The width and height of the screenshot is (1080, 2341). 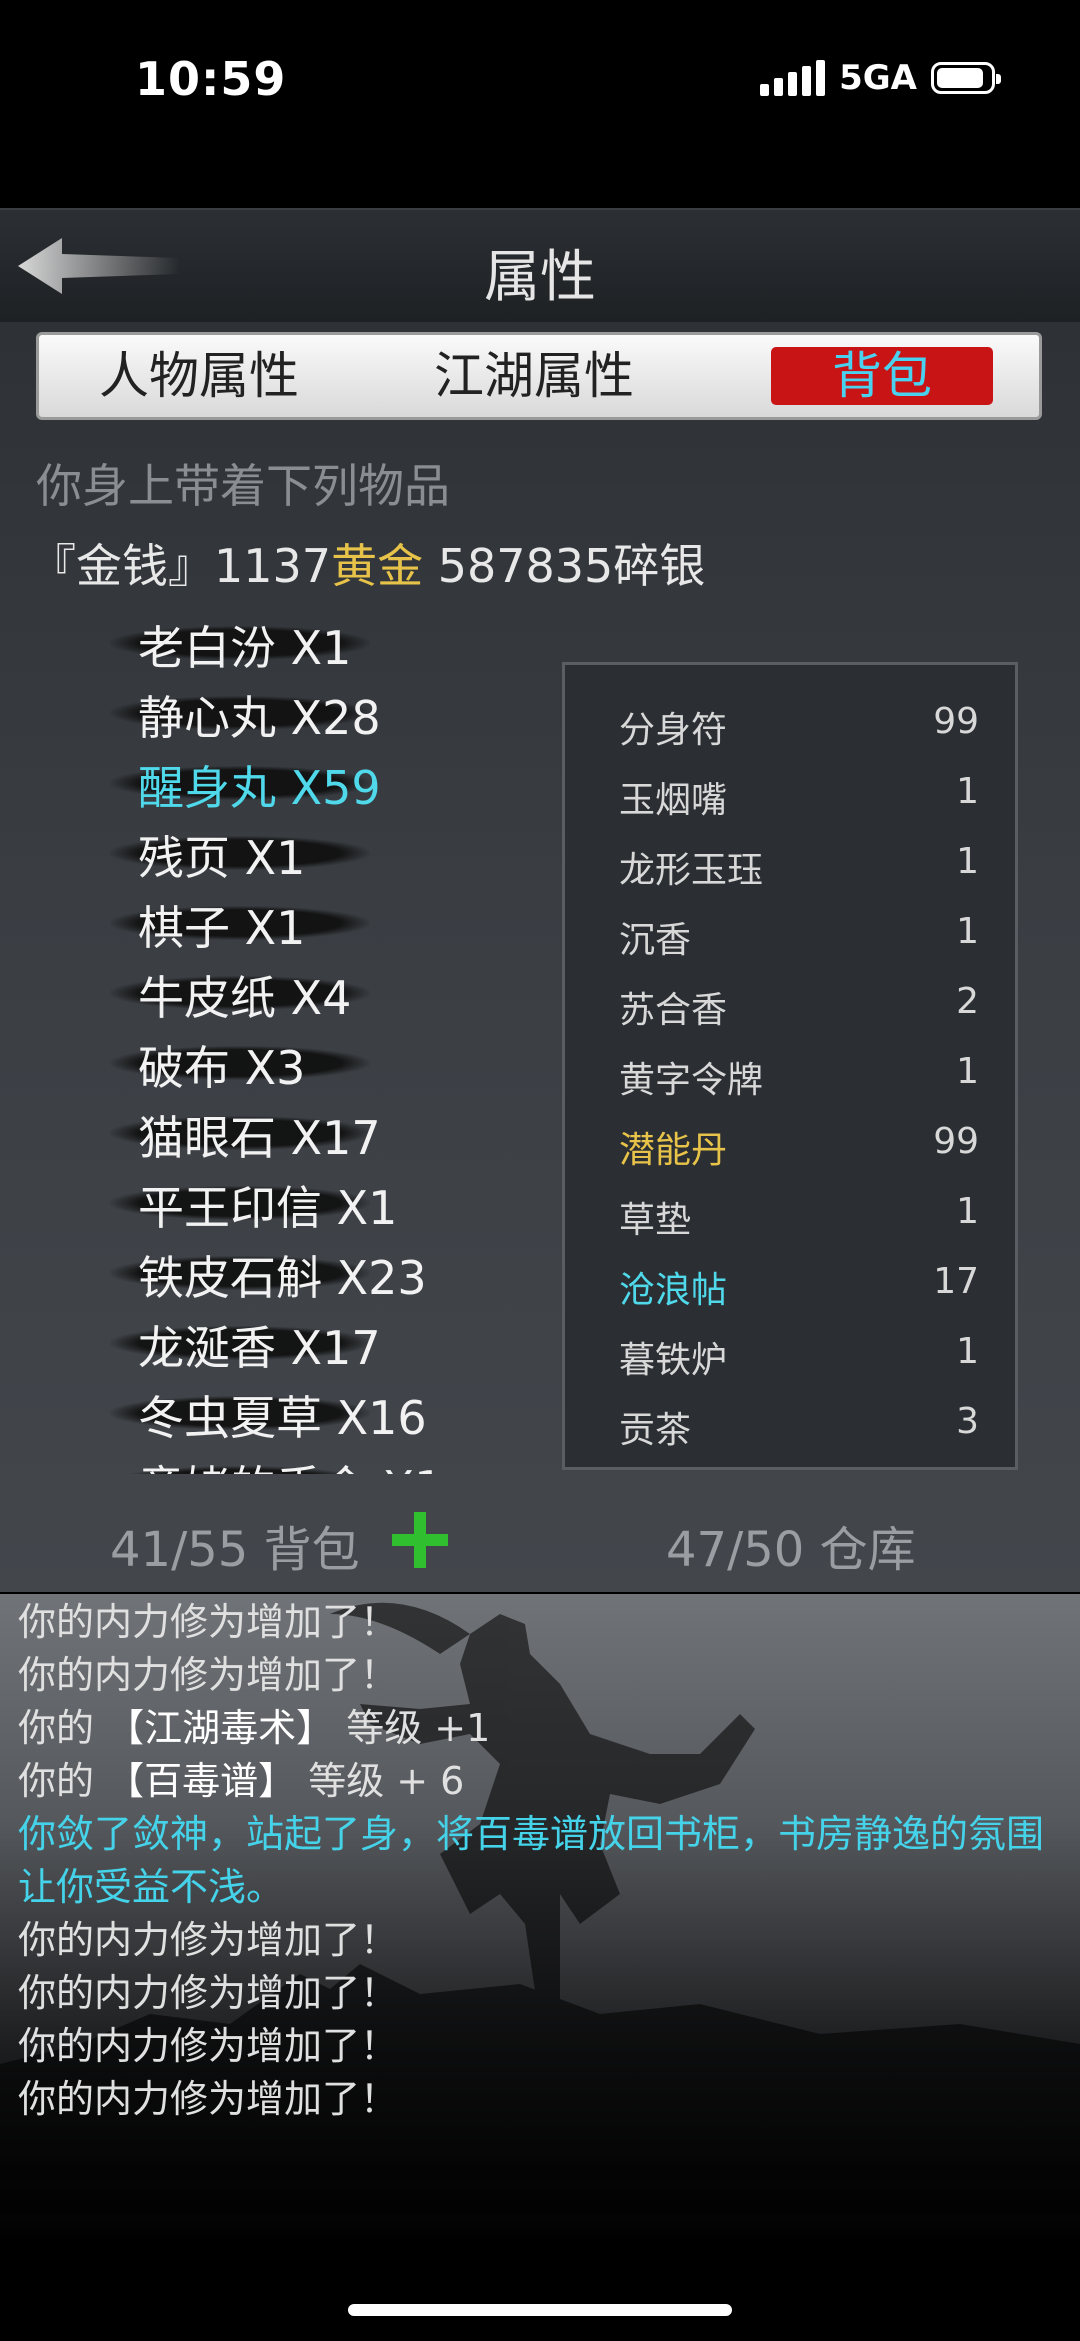 What do you see at coordinates (790, 930) in the screenshot?
I see `storage-row: 沉香 1` at bounding box center [790, 930].